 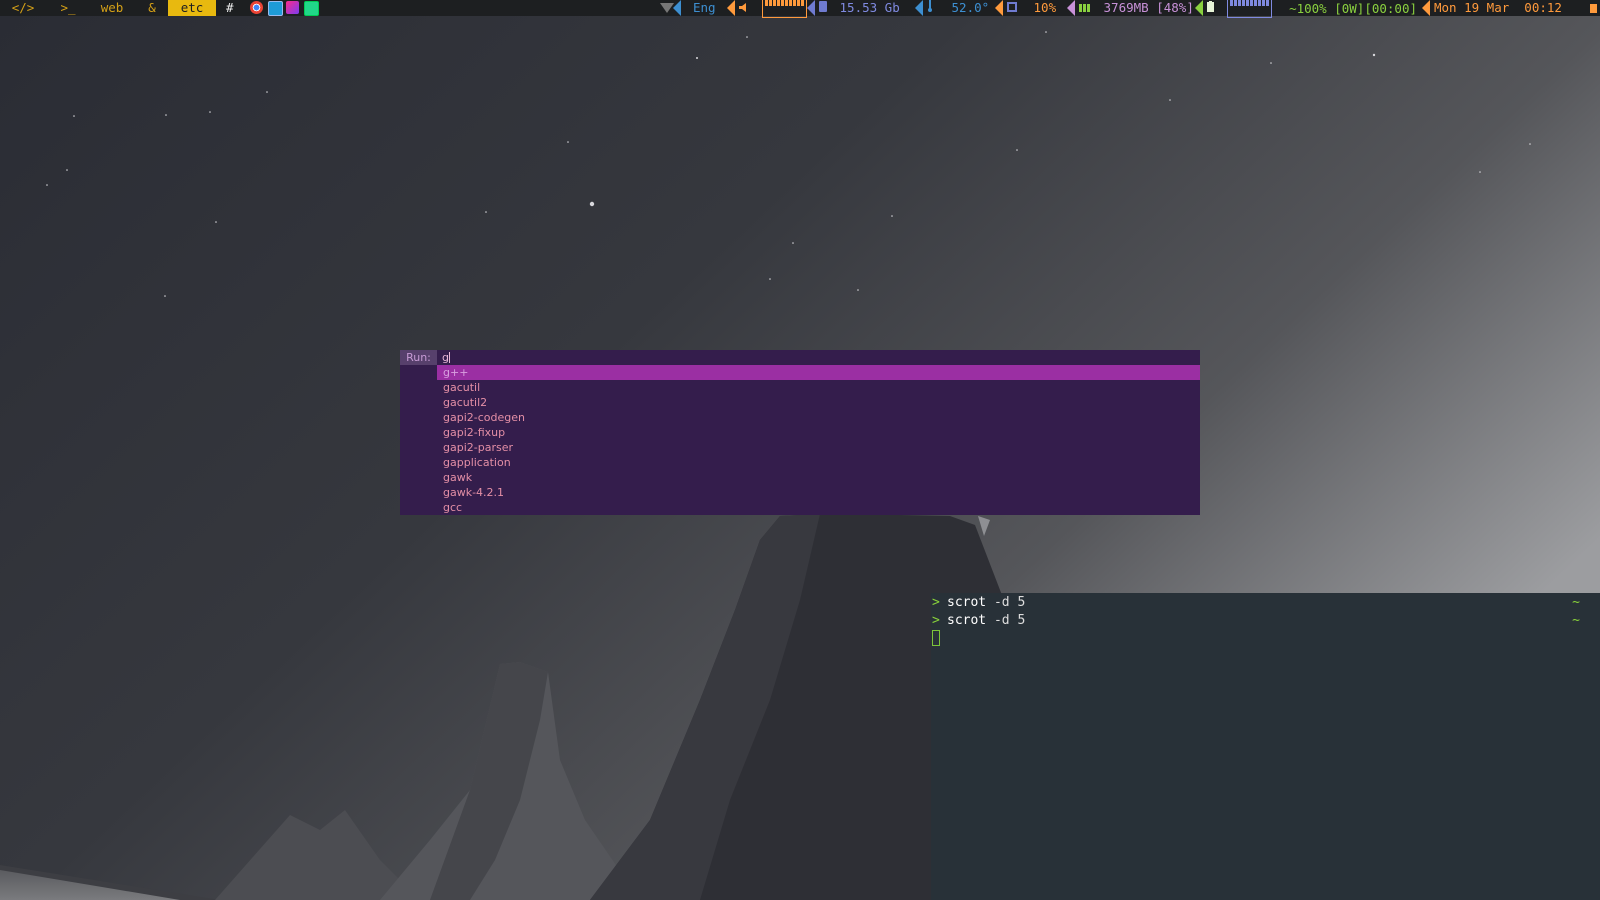 What do you see at coordinates (1210, 8) in the screenshot?
I see `battery-icon` at bounding box center [1210, 8].